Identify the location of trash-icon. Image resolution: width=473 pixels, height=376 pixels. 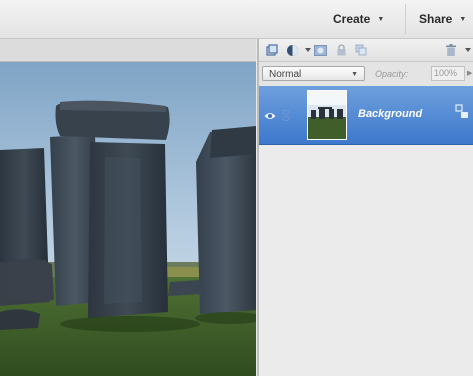
(451, 50).